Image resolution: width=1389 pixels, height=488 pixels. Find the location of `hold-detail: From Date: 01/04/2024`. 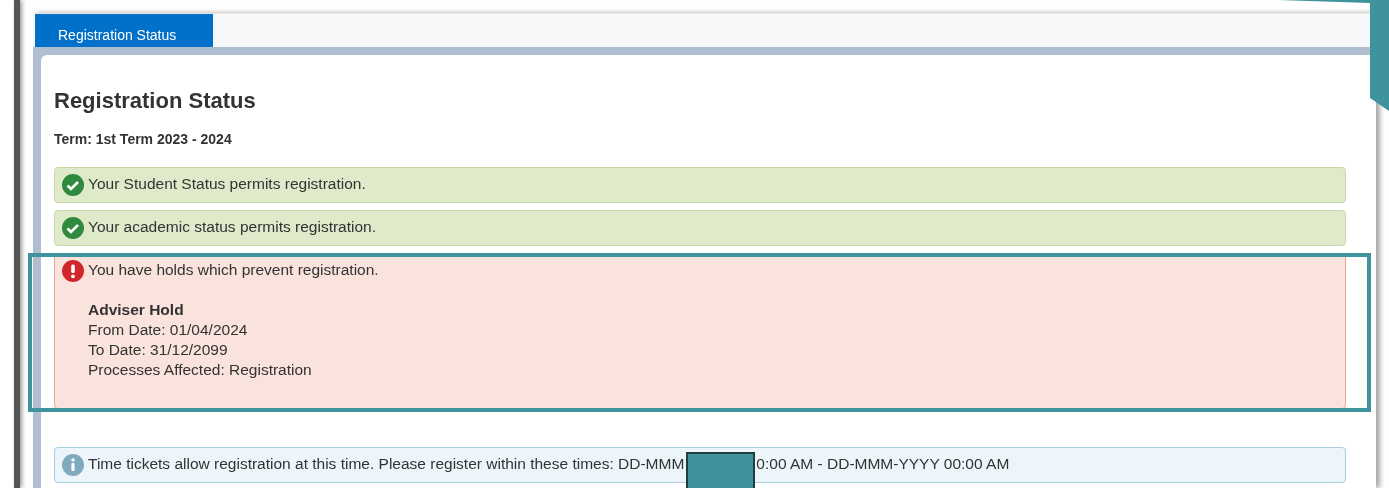

hold-detail: From Date: 01/04/2024 is located at coordinates (168, 330).